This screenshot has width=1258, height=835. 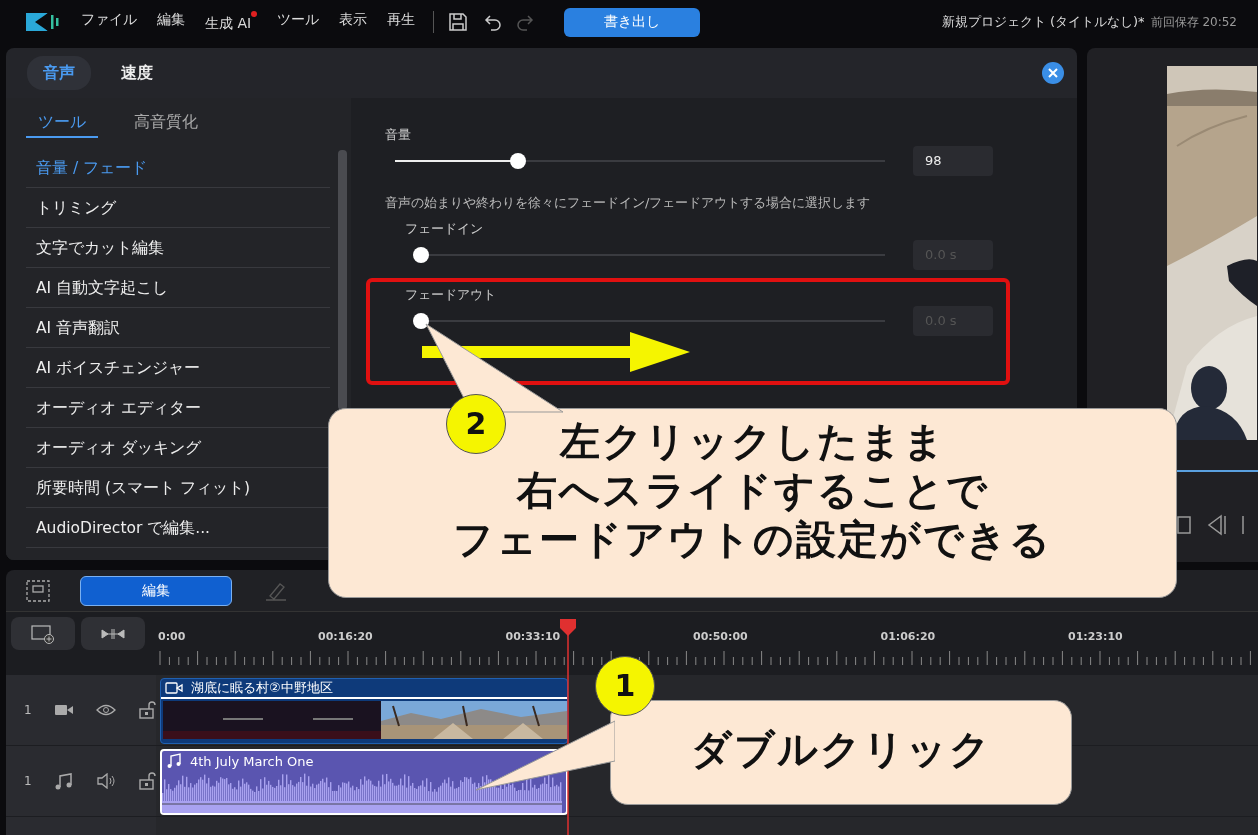 I want to click on value-field: 98, so click(x=953, y=161).